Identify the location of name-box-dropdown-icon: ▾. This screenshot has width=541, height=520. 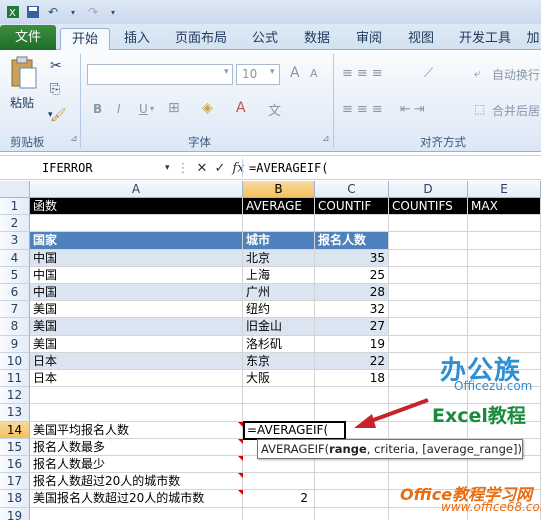
(167, 168).